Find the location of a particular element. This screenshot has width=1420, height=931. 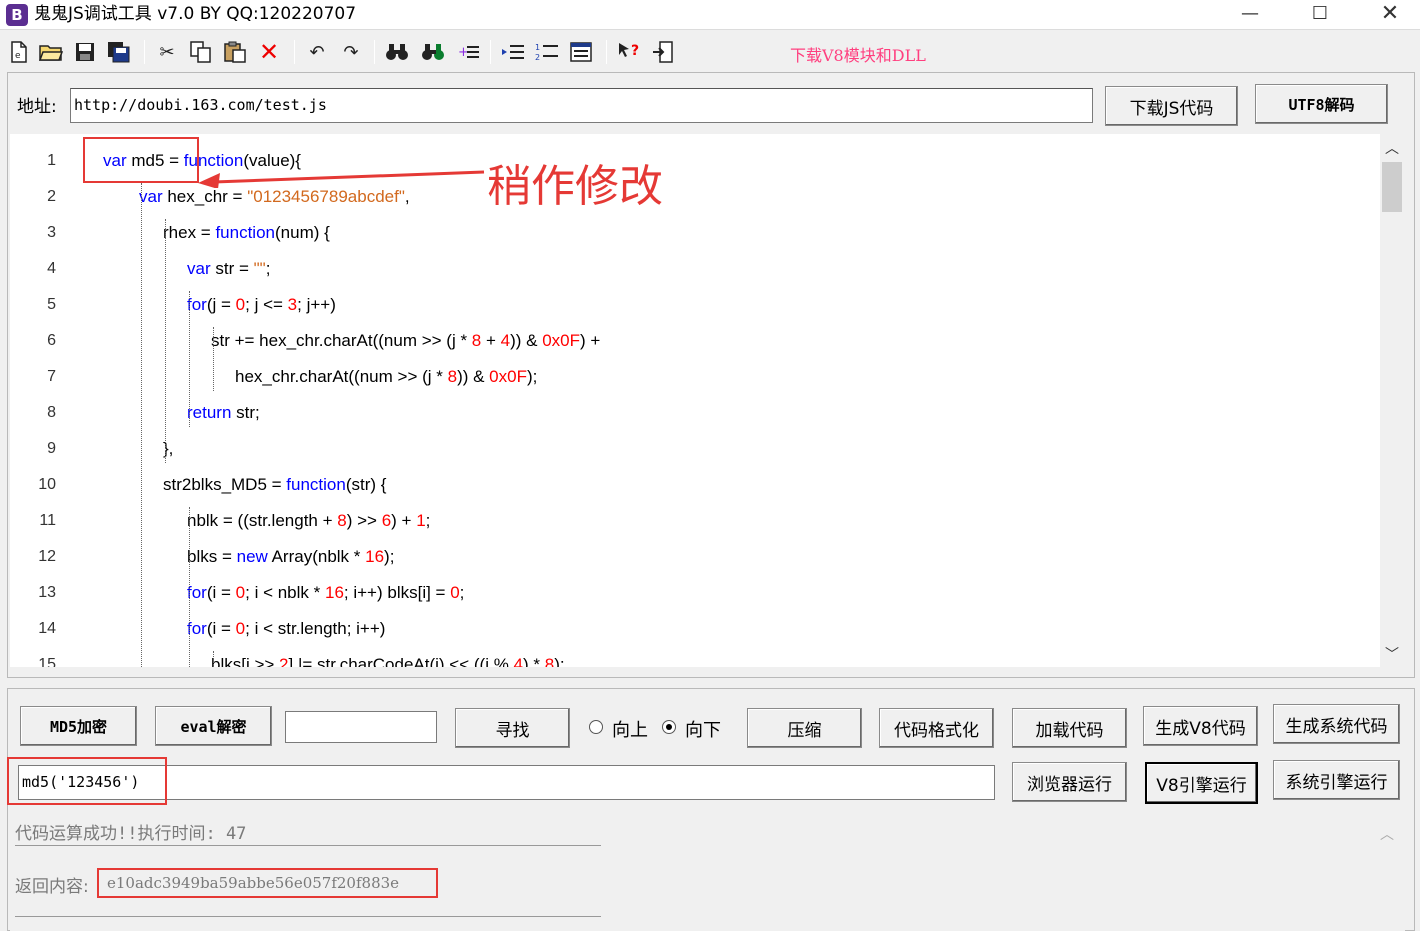

maximize-button: ☐ is located at coordinates (1320, 15).